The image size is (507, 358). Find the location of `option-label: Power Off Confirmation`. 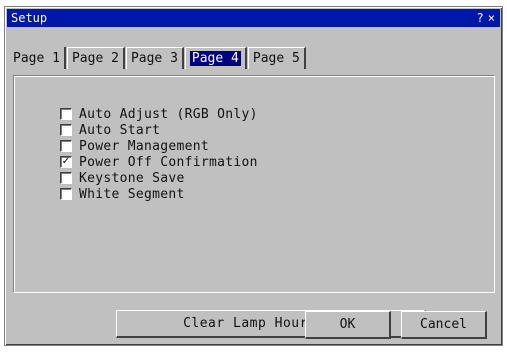

option-label: Power Off Confirmation is located at coordinates (168, 162).